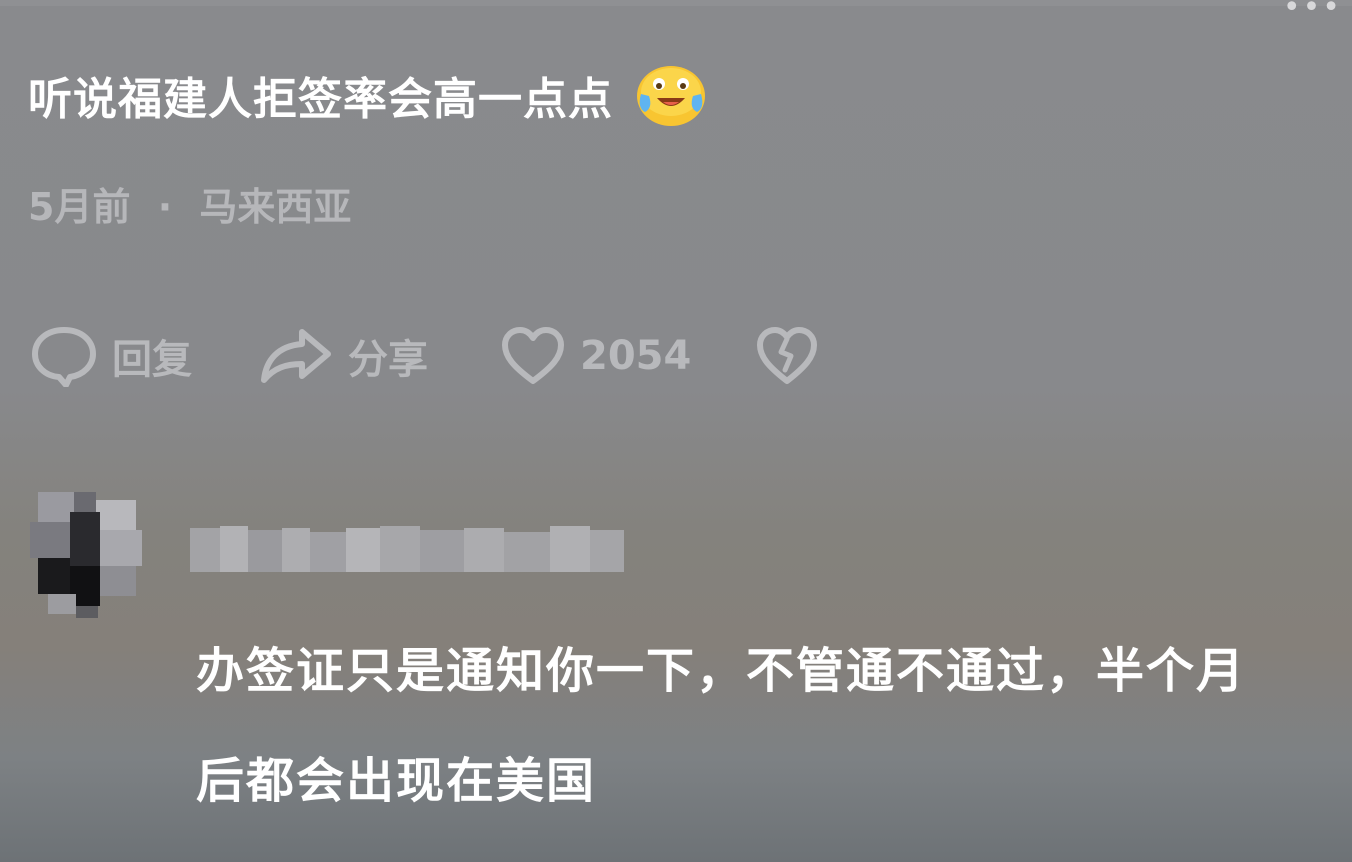  Describe the element at coordinates (671, 95) in the screenshot. I see `laughing-crying-emoji-icon` at that location.